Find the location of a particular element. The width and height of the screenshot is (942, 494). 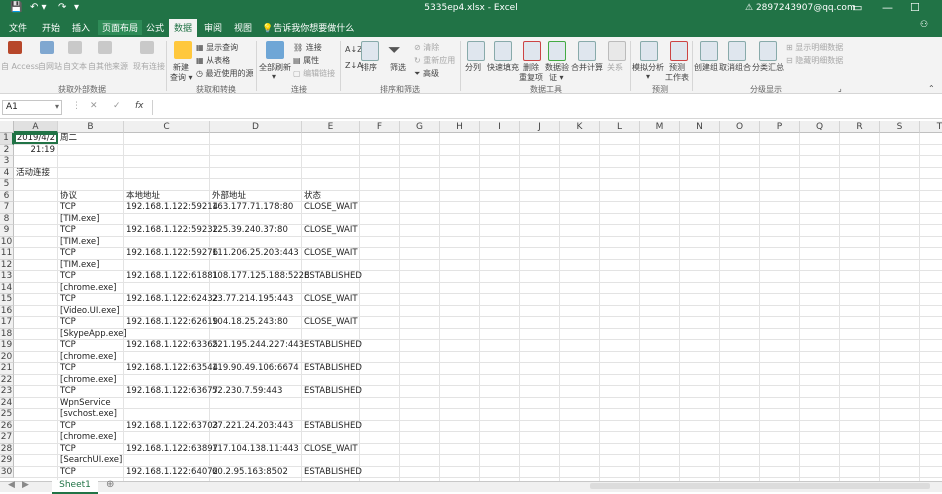

cell-B24: WpnService is located at coordinates (85, 403).